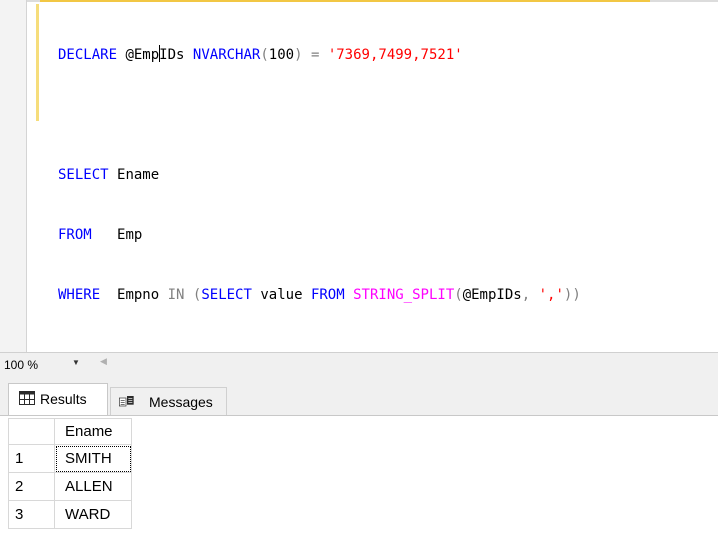  What do you see at coordinates (142, 55) in the screenshot?
I see `variable-part-a: @Emp` at bounding box center [142, 55].